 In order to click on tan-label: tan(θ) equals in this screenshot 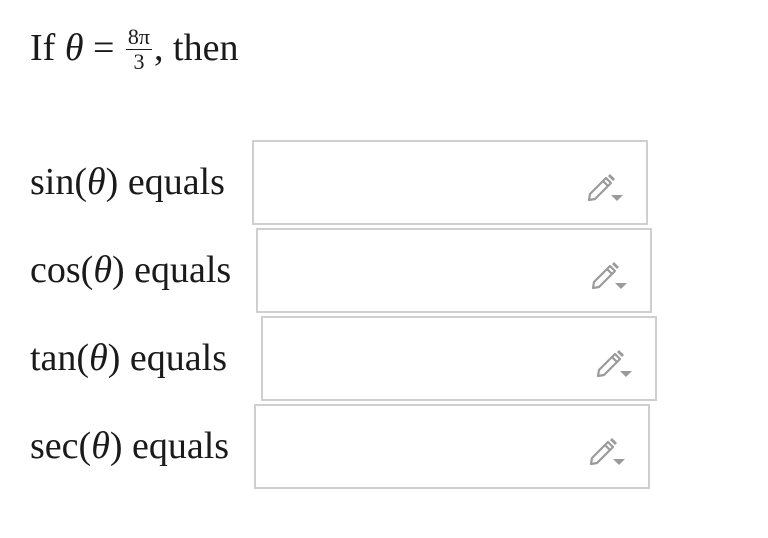, I will do `click(128, 358)`.